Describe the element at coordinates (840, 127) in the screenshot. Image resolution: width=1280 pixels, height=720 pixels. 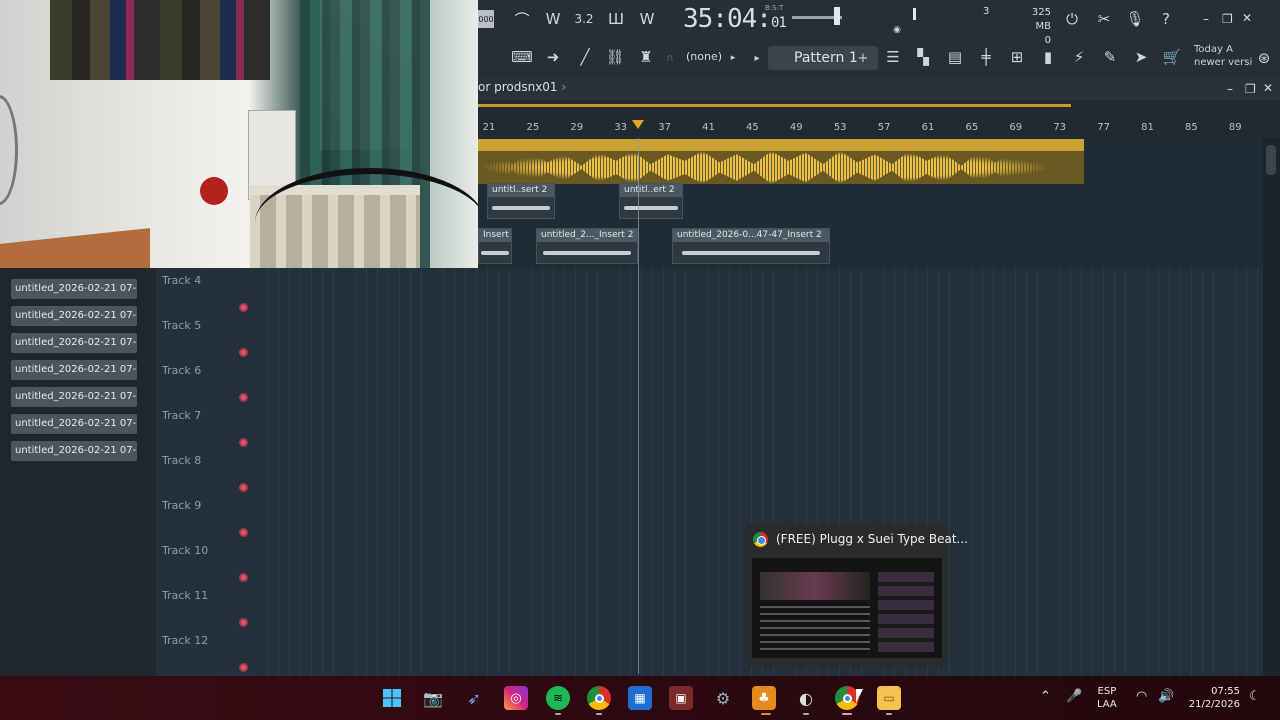
I see `ruler-tick: 53` at that location.